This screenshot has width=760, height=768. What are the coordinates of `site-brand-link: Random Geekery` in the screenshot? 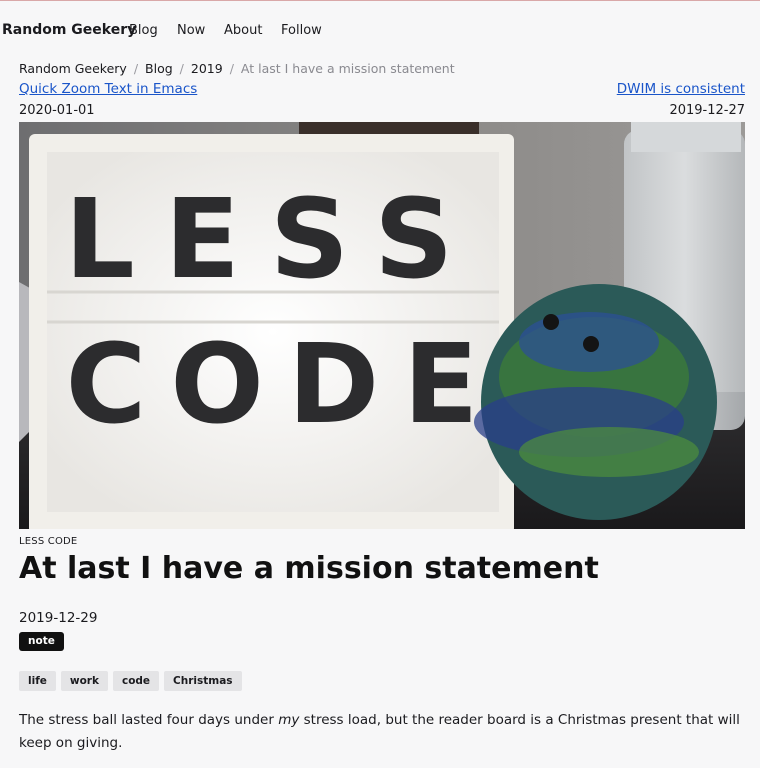 It's located at (69, 30).